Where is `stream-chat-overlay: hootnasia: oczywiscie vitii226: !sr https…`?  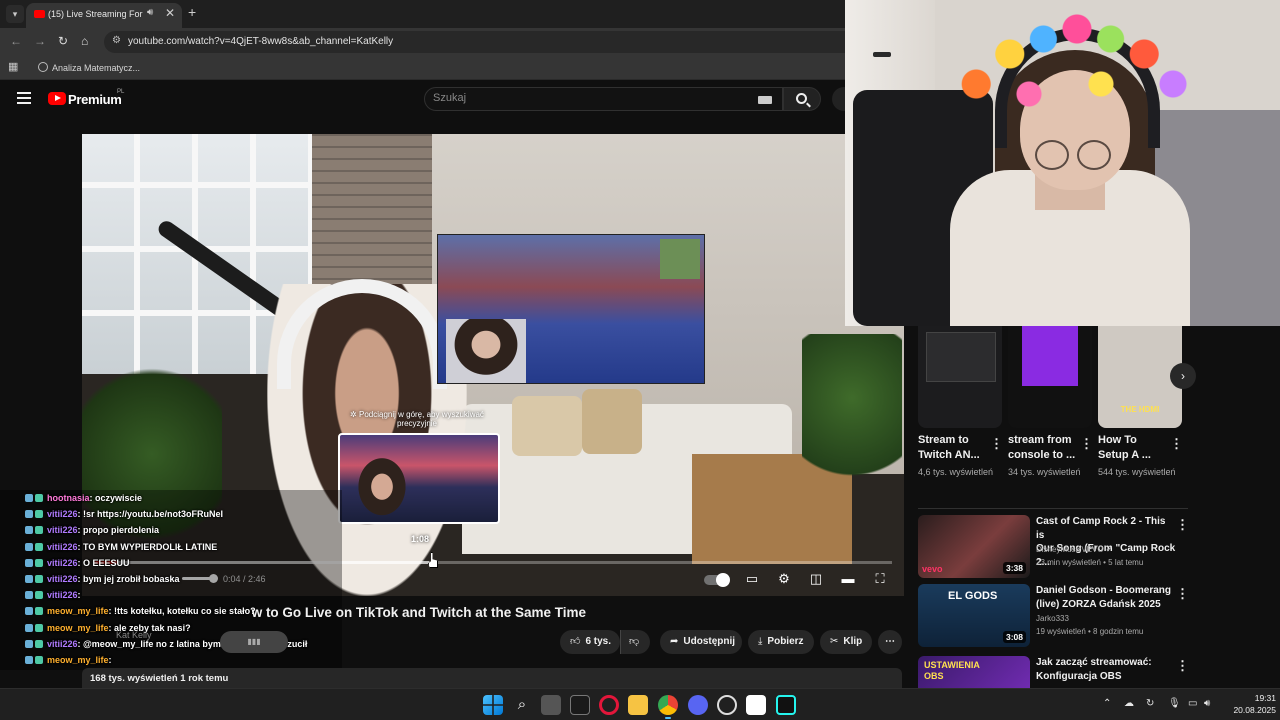 stream-chat-overlay: hootnasia: oczywiscie vitii226: !sr https… is located at coordinates (171, 580).